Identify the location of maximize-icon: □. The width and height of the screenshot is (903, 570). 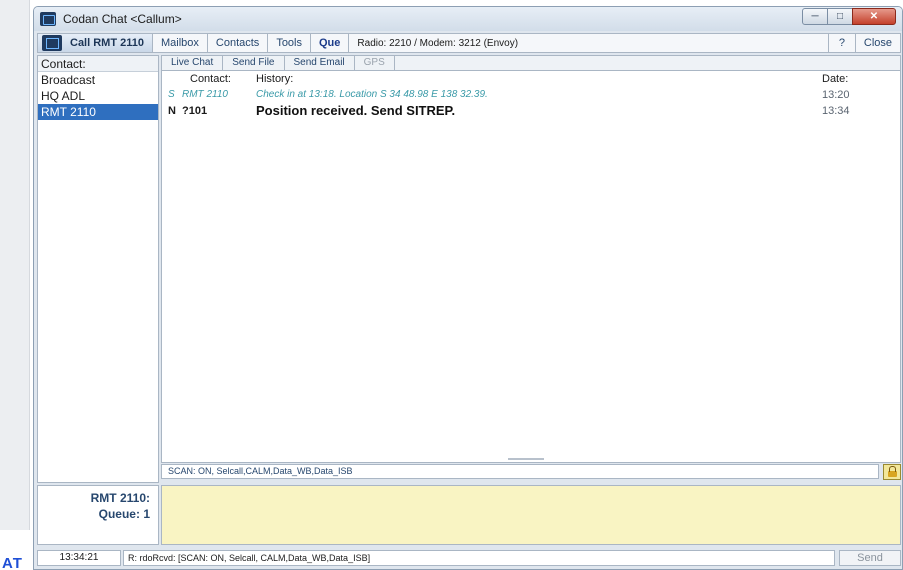
(840, 16).